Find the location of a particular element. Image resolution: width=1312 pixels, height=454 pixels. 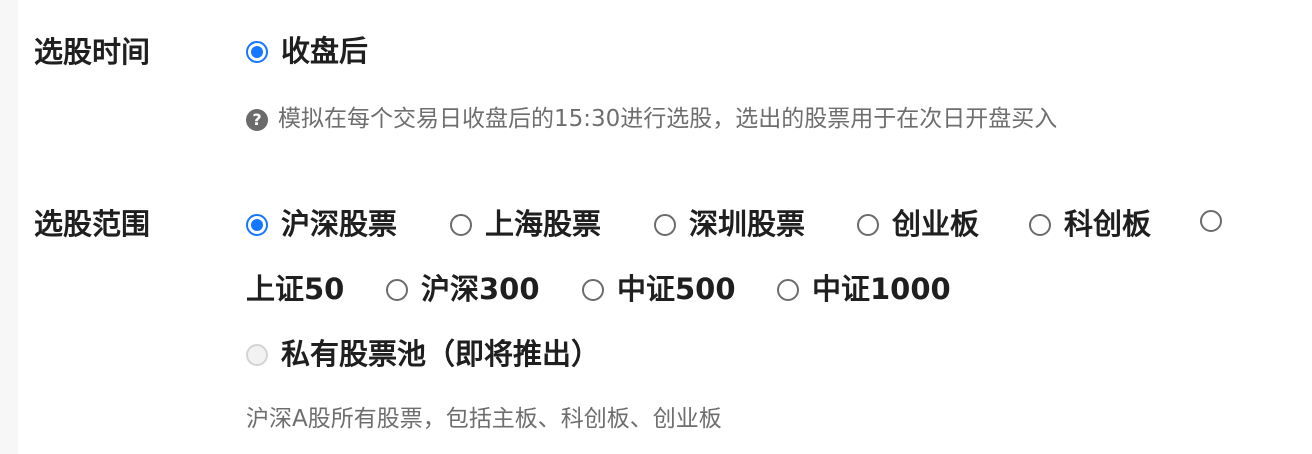

scope-hint-text: 沪深A股所有股票，包括主板、科创板、创业板 is located at coordinates (484, 419).